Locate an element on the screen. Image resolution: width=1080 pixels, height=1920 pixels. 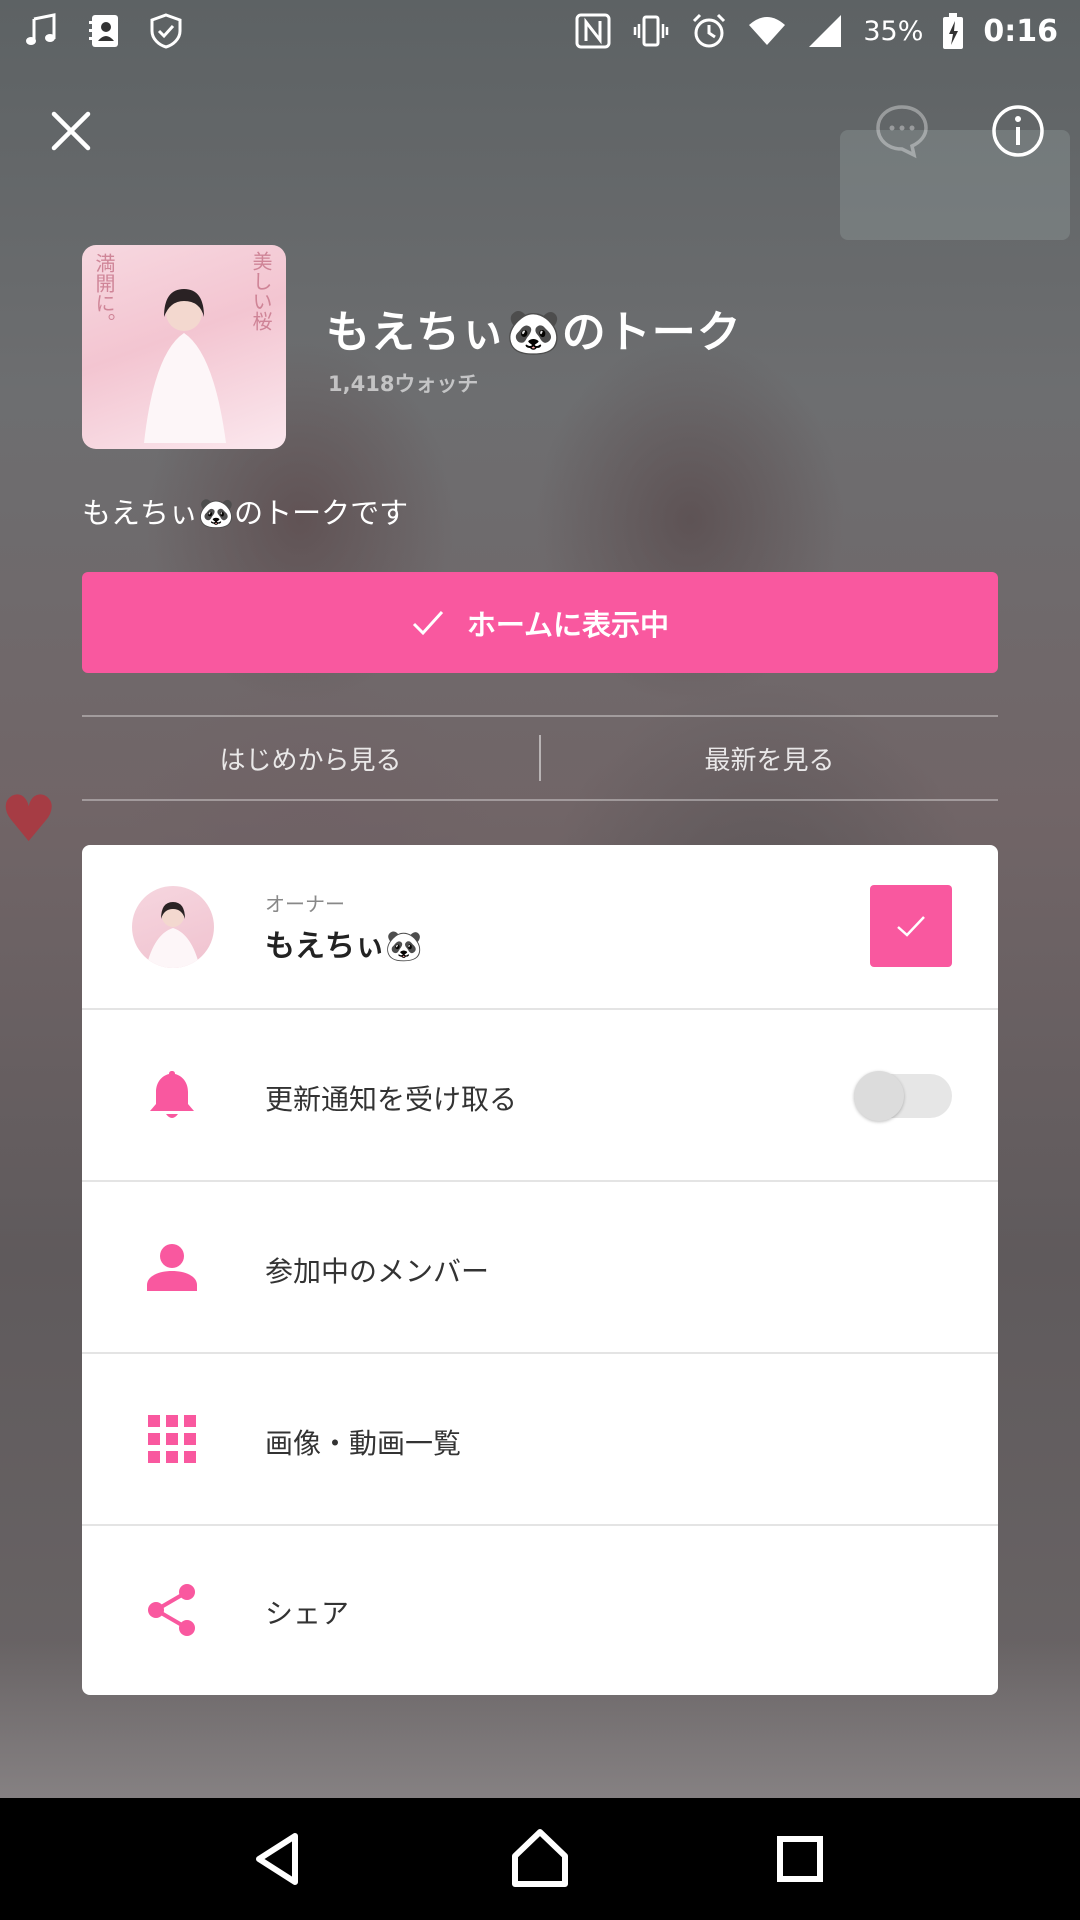
show-on-home-button: ホームに表示中 is located at coordinates (540, 622).